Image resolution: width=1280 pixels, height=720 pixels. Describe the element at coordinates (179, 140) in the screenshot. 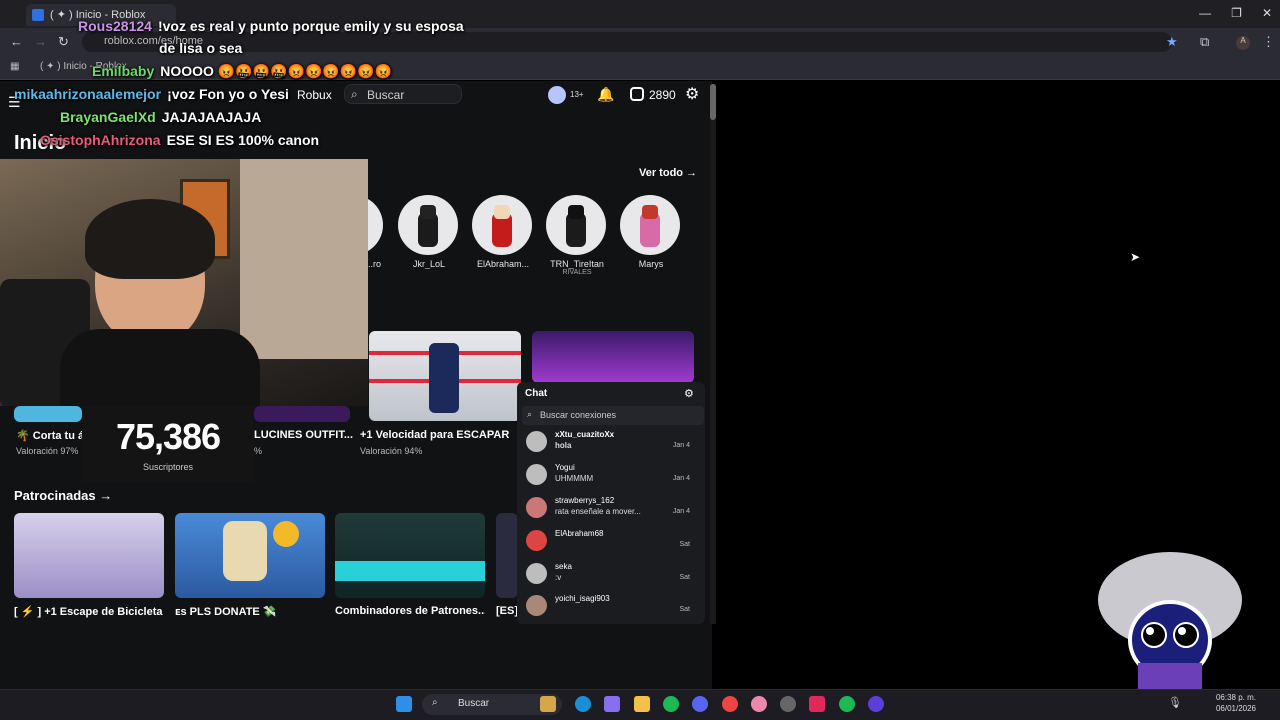

I see `stream-chat-message: OsistophAhrizona ESE SI ES 100% canon` at that location.